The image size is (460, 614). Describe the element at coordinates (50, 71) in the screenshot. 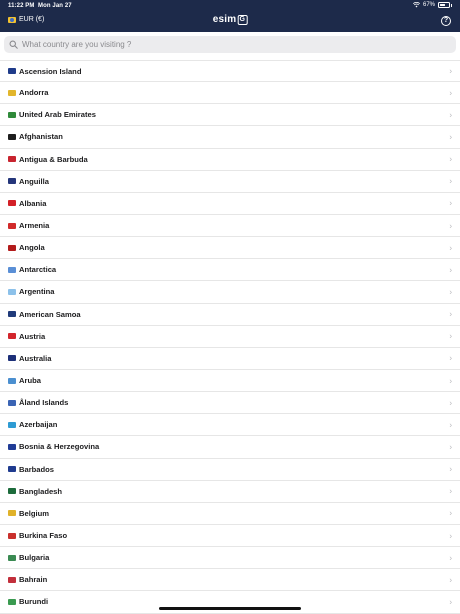

I see `country-name: Ascension Island` at that location.